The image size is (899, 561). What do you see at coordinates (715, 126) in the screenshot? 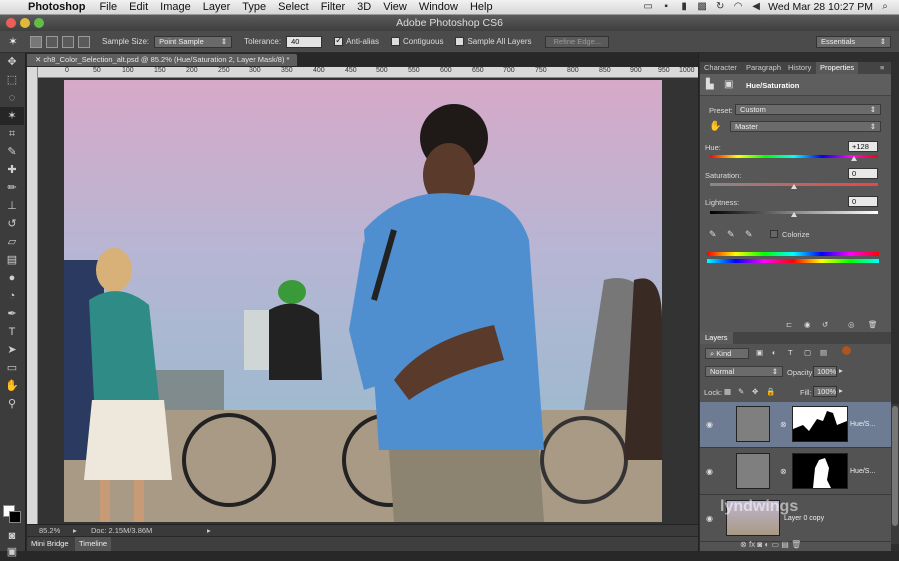
I see `targeted-adjustment-icon: ✋` at bounding box center [715, 126].